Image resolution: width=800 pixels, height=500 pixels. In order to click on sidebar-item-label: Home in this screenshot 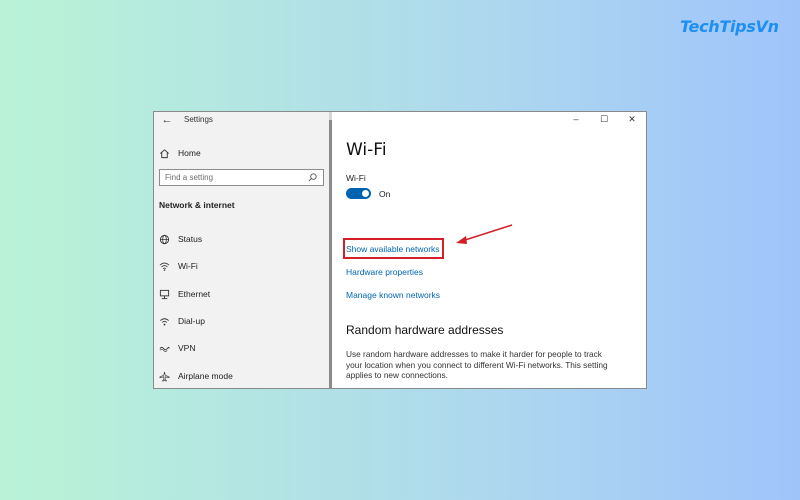, I will do `click(189, 153)`.